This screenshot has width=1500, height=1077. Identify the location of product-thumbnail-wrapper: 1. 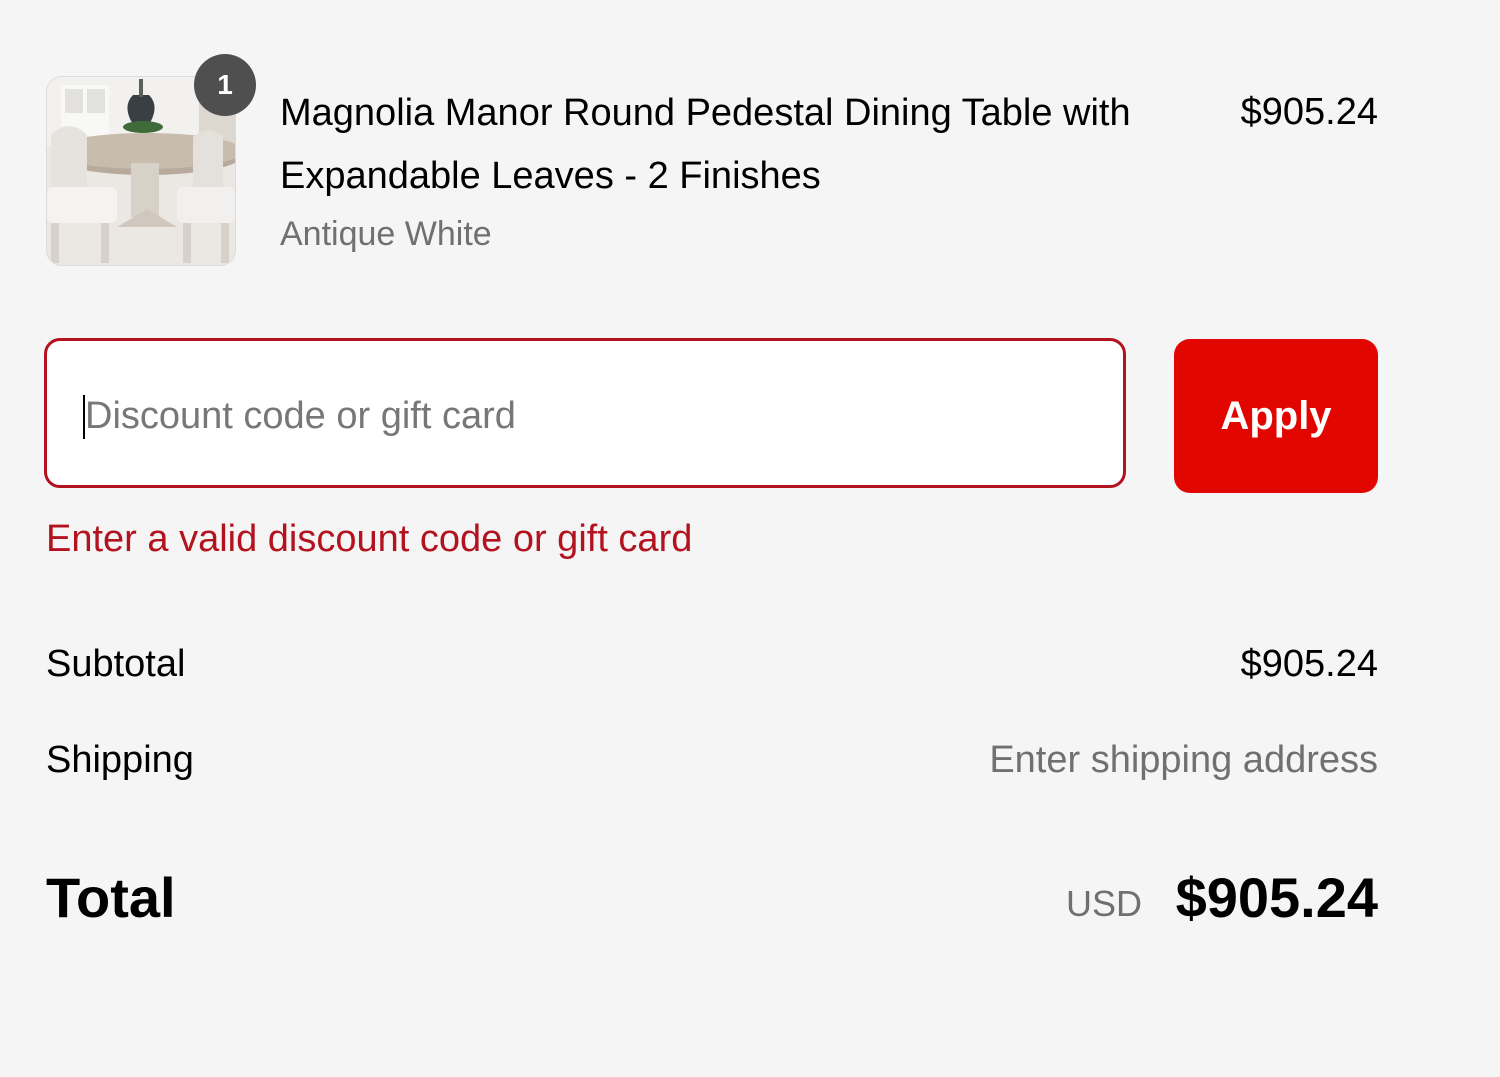
(151, 160).